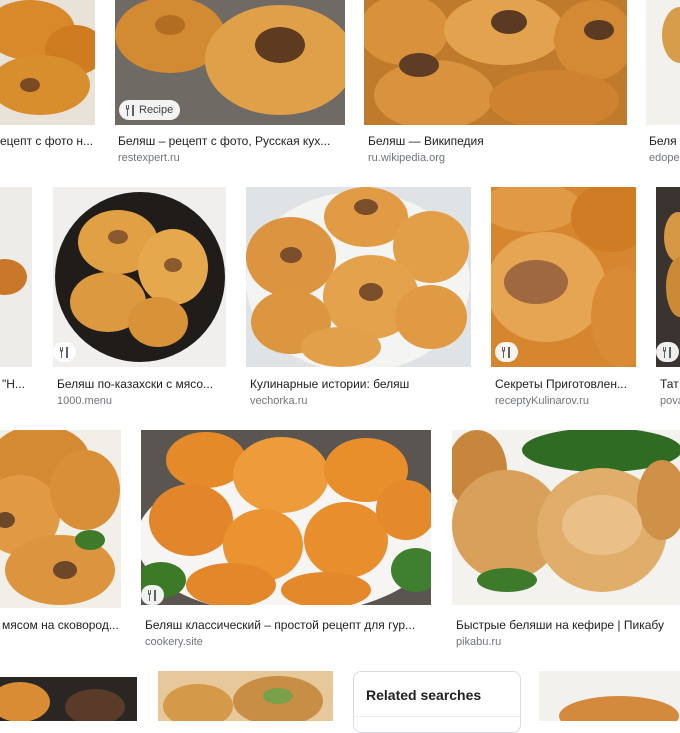 The height and width of the screenshot is (733, 680). I want to click on image-result: Беляш — Википедия ru.wikipedia.org, so click(495, 82).